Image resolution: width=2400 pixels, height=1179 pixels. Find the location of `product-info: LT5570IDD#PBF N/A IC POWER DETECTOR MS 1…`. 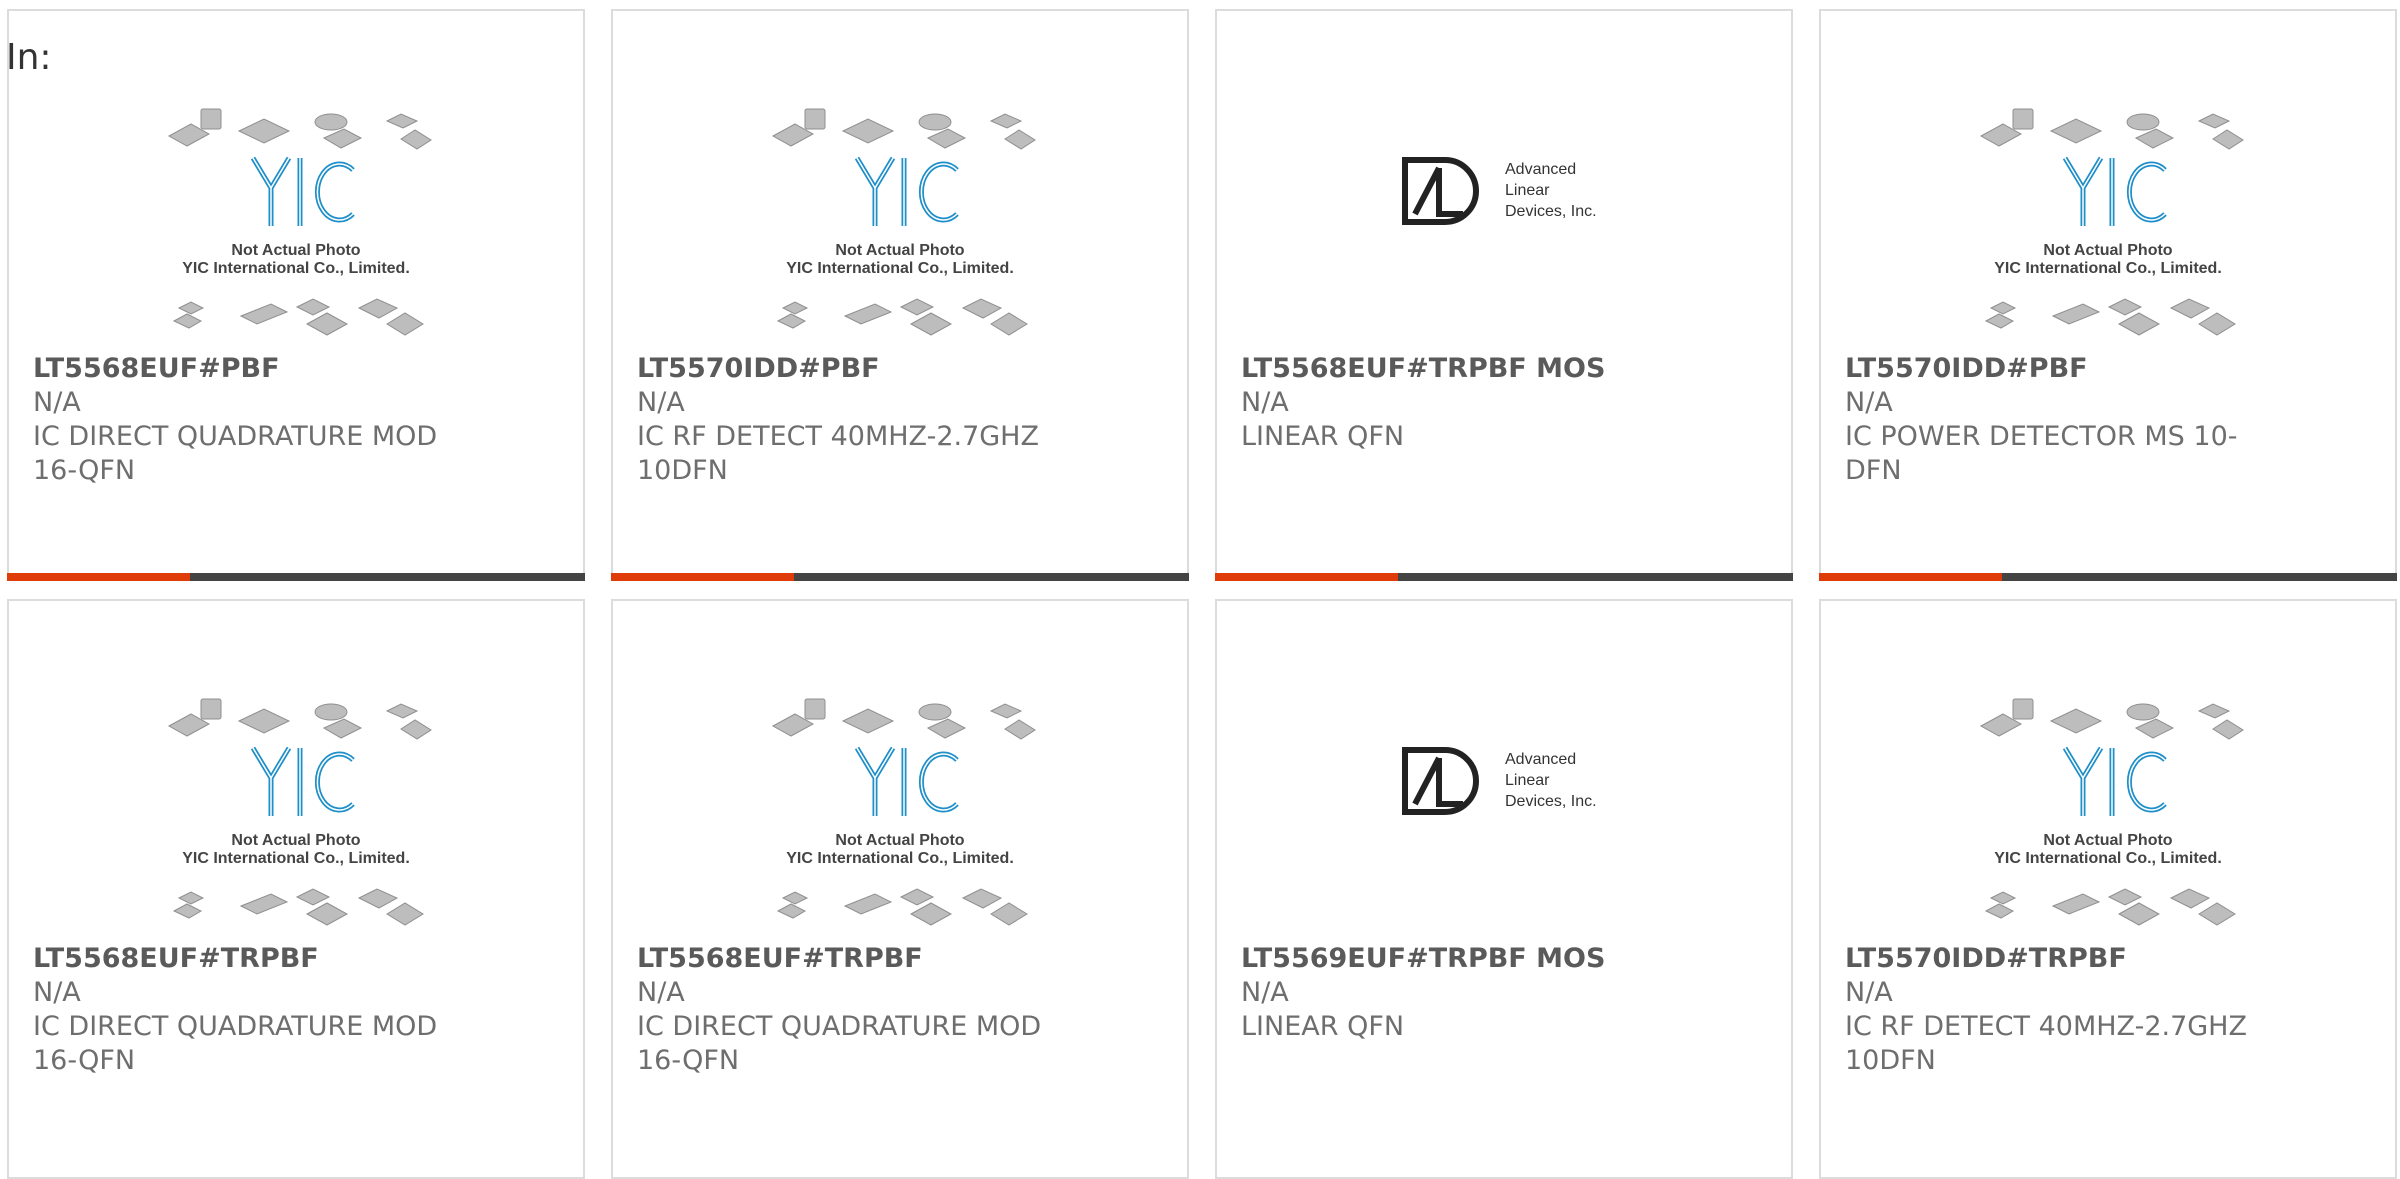

product-info: LT5570IDD#PBF N/A IC POWER DETECTOR MS 1… is located at coordinates (2055, 420).